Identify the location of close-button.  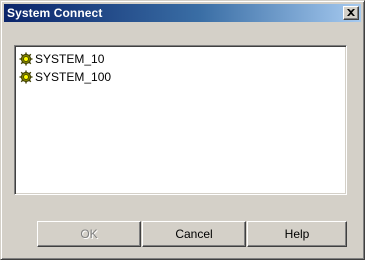
(351, 13).